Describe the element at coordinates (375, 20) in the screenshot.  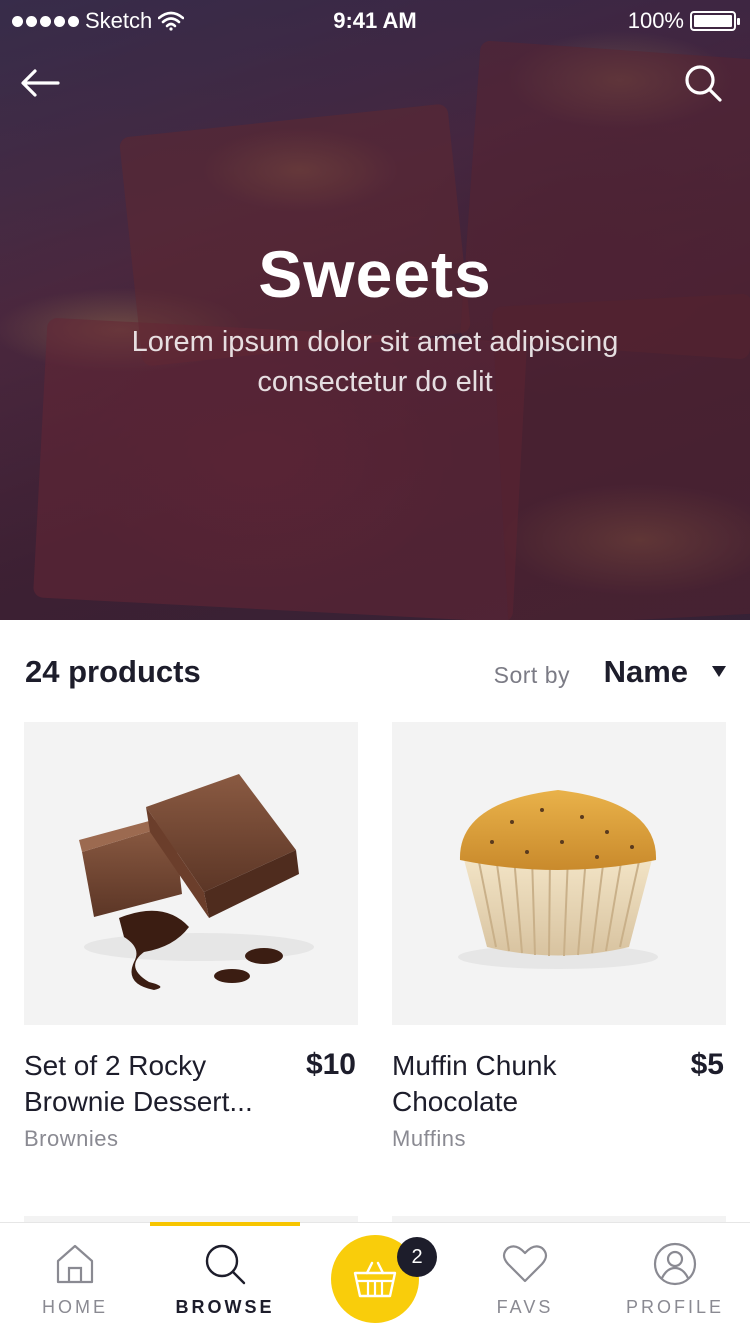
I see `status-bar: Sketch 9:41 AM 100%` at that location.